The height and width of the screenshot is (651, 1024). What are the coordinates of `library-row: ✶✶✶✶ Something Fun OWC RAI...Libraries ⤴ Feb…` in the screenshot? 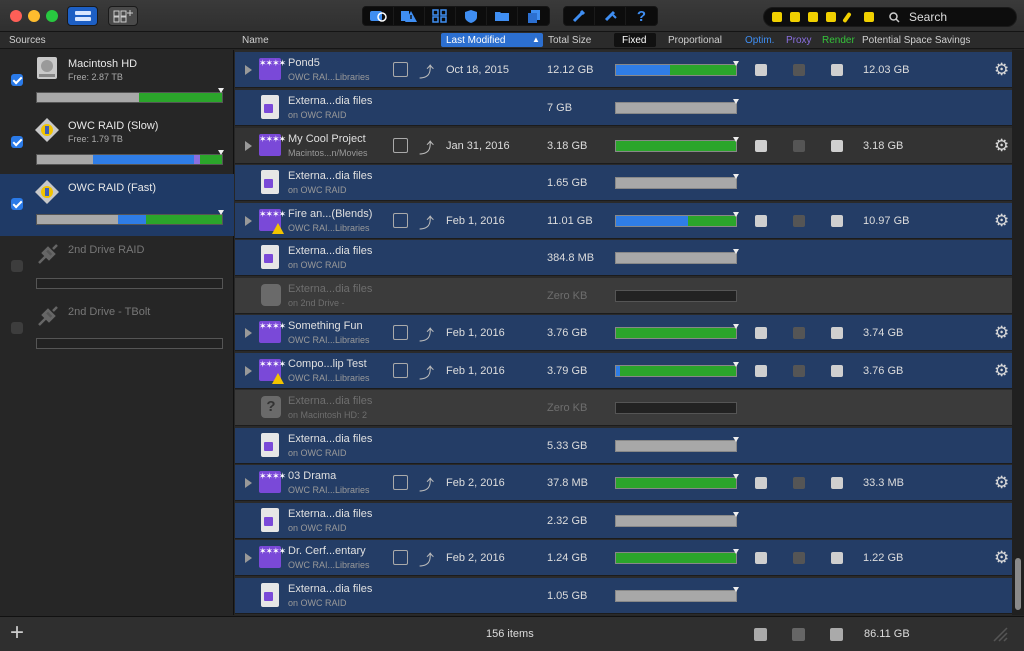 It's located at (623, 333).